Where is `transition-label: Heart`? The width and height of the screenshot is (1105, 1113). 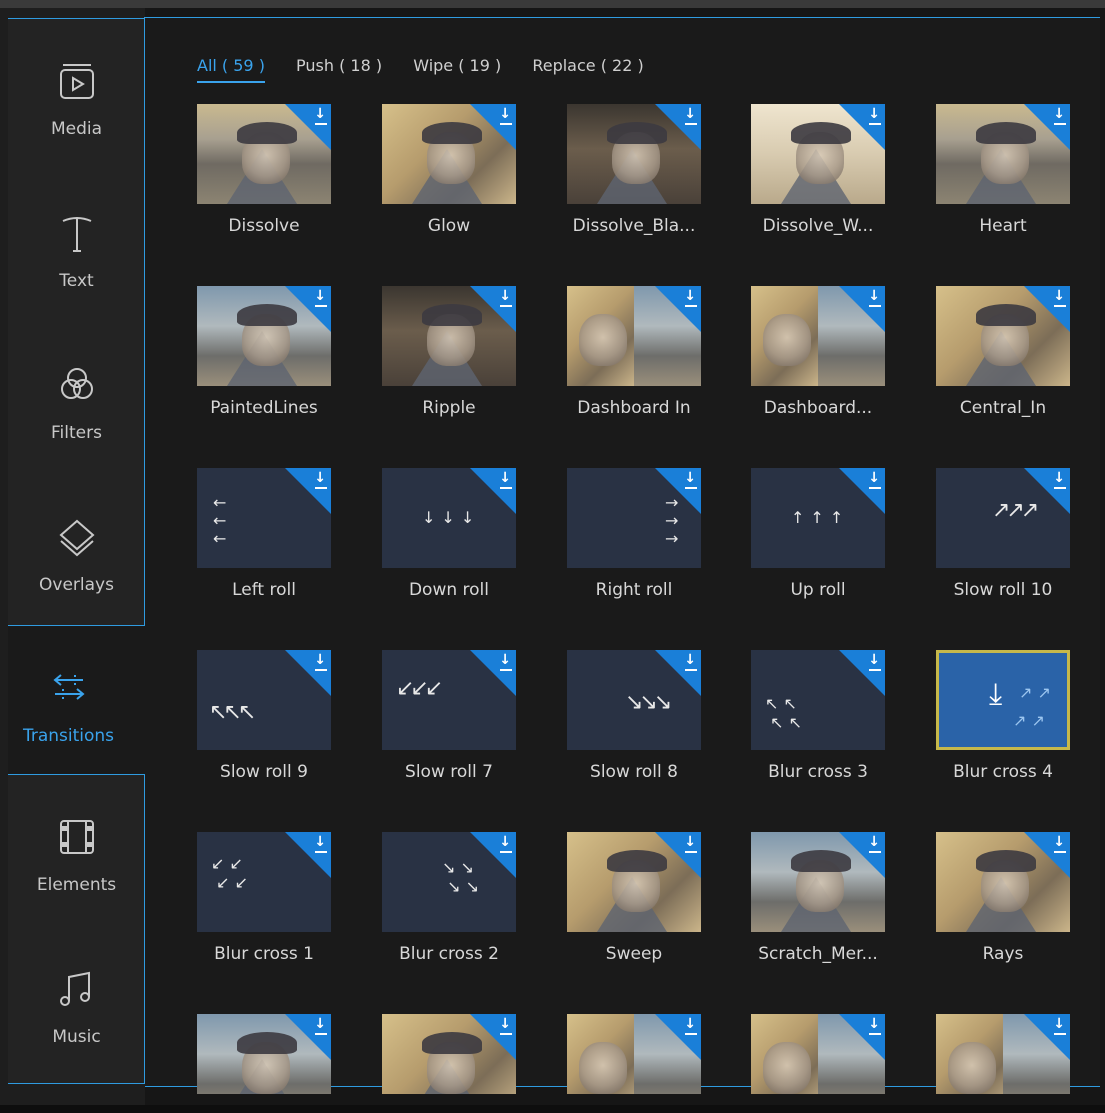
transition-label: Heart is located at coordinates (1003, 226).